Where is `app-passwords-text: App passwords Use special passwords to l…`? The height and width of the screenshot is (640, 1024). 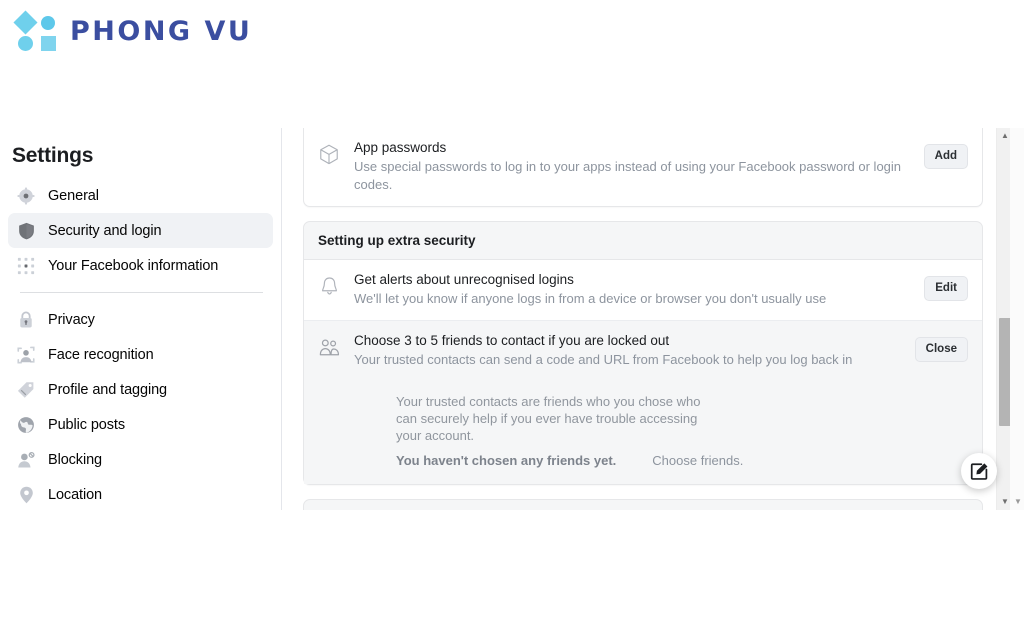
app-passwords-text: App passwords Use special passwords to l… is located at coordinates (634, 166).